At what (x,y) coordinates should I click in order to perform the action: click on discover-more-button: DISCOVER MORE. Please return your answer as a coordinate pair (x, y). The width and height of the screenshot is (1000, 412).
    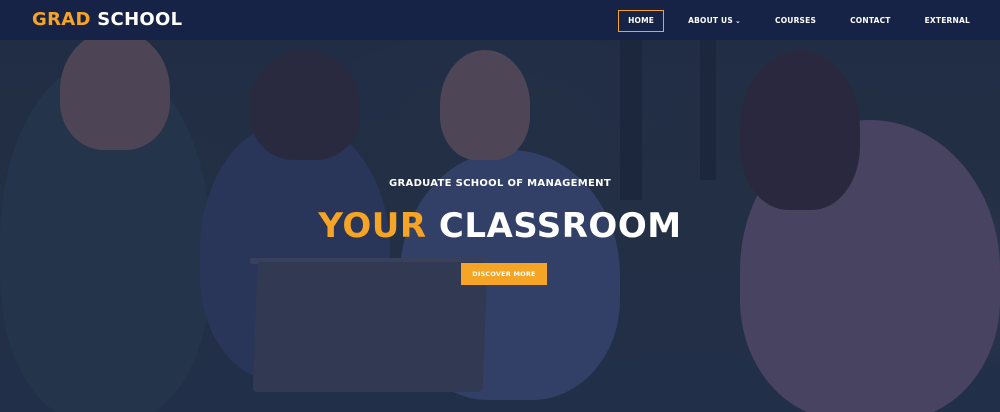
    Looking at the image, I should click on (504, 274).